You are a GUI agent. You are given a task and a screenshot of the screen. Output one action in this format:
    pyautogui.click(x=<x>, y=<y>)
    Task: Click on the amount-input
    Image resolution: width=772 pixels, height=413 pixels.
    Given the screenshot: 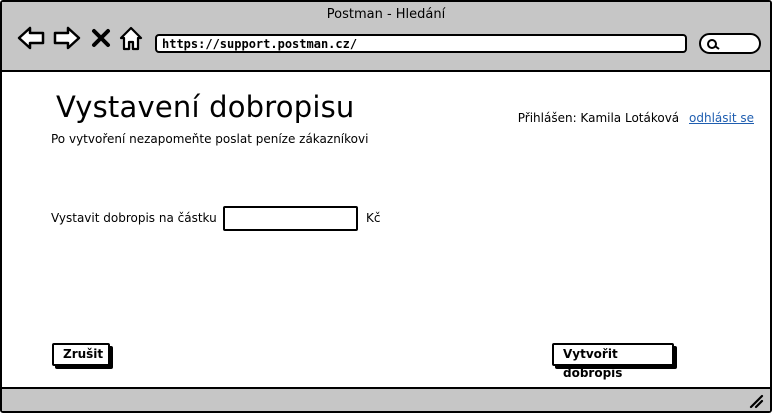 What is the action you would take?
    pyautogui.click(x=290, y=218)
    